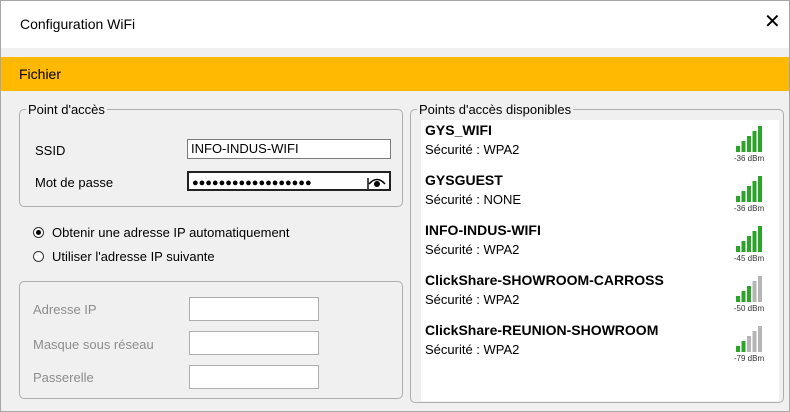 The width and height of the screenshot is (790, 412). I want to click on password-mask: ●●●●●●●●●●●●●●●●●●, so click(252, 183).